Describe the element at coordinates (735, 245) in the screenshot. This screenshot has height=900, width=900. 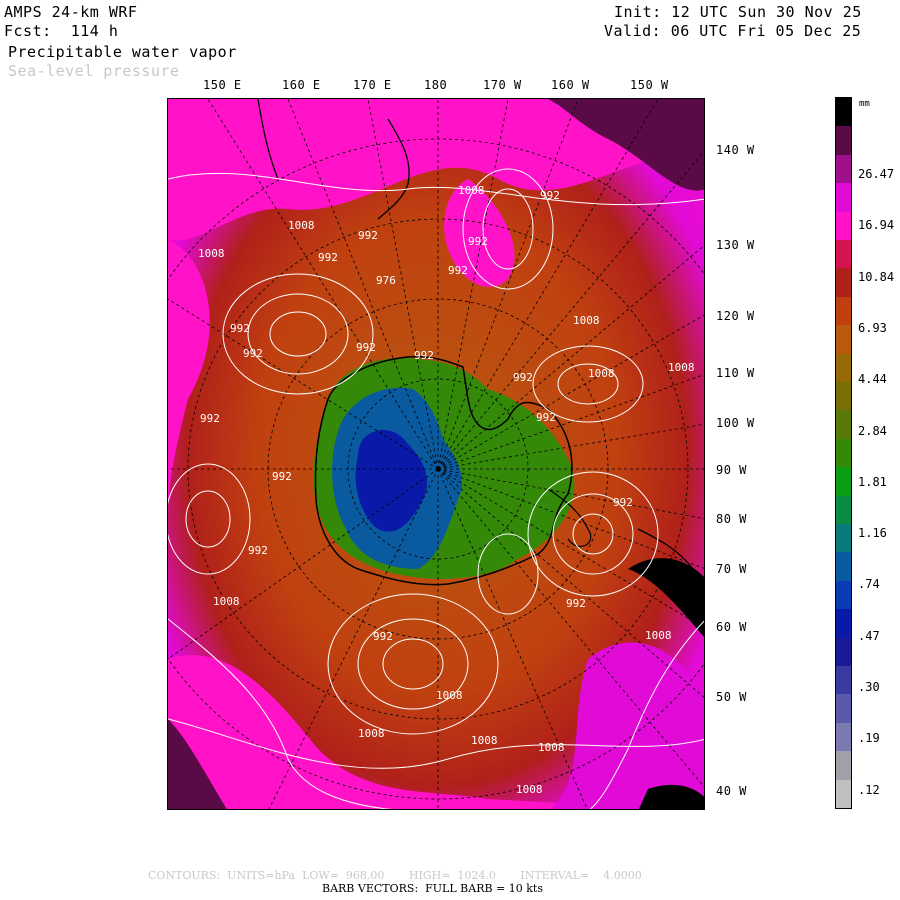
I see `lon-label-130w: 130 W` at that location.